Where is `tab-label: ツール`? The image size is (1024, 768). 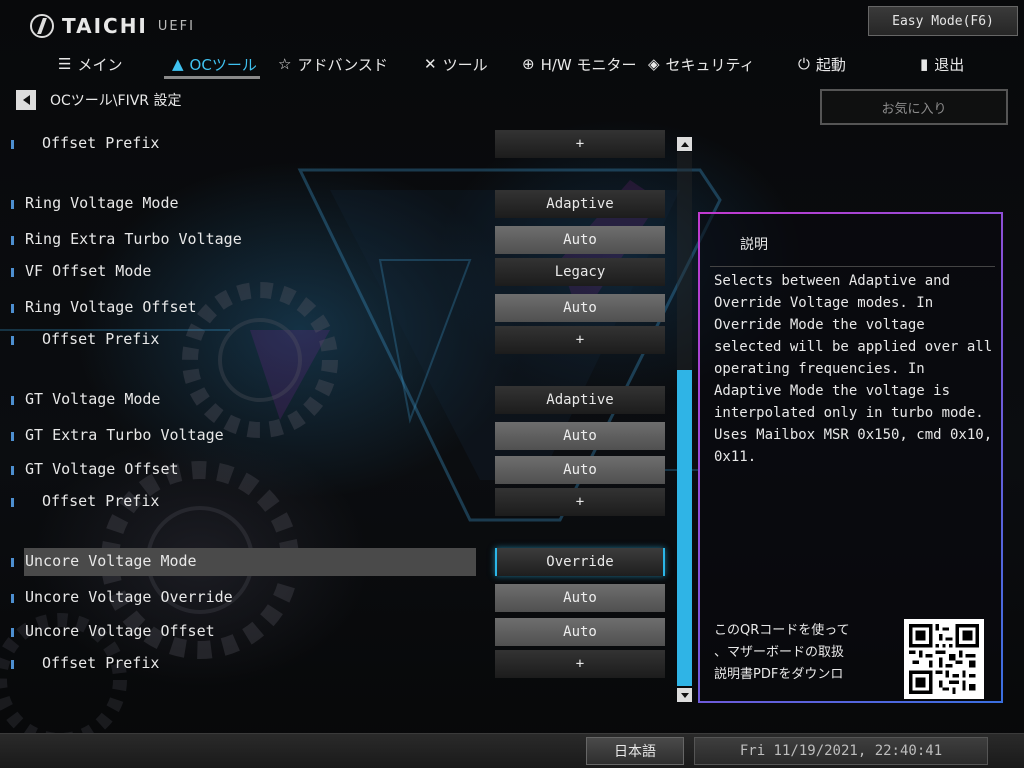 tab-label: ツール is located at coordinates (465, 64).